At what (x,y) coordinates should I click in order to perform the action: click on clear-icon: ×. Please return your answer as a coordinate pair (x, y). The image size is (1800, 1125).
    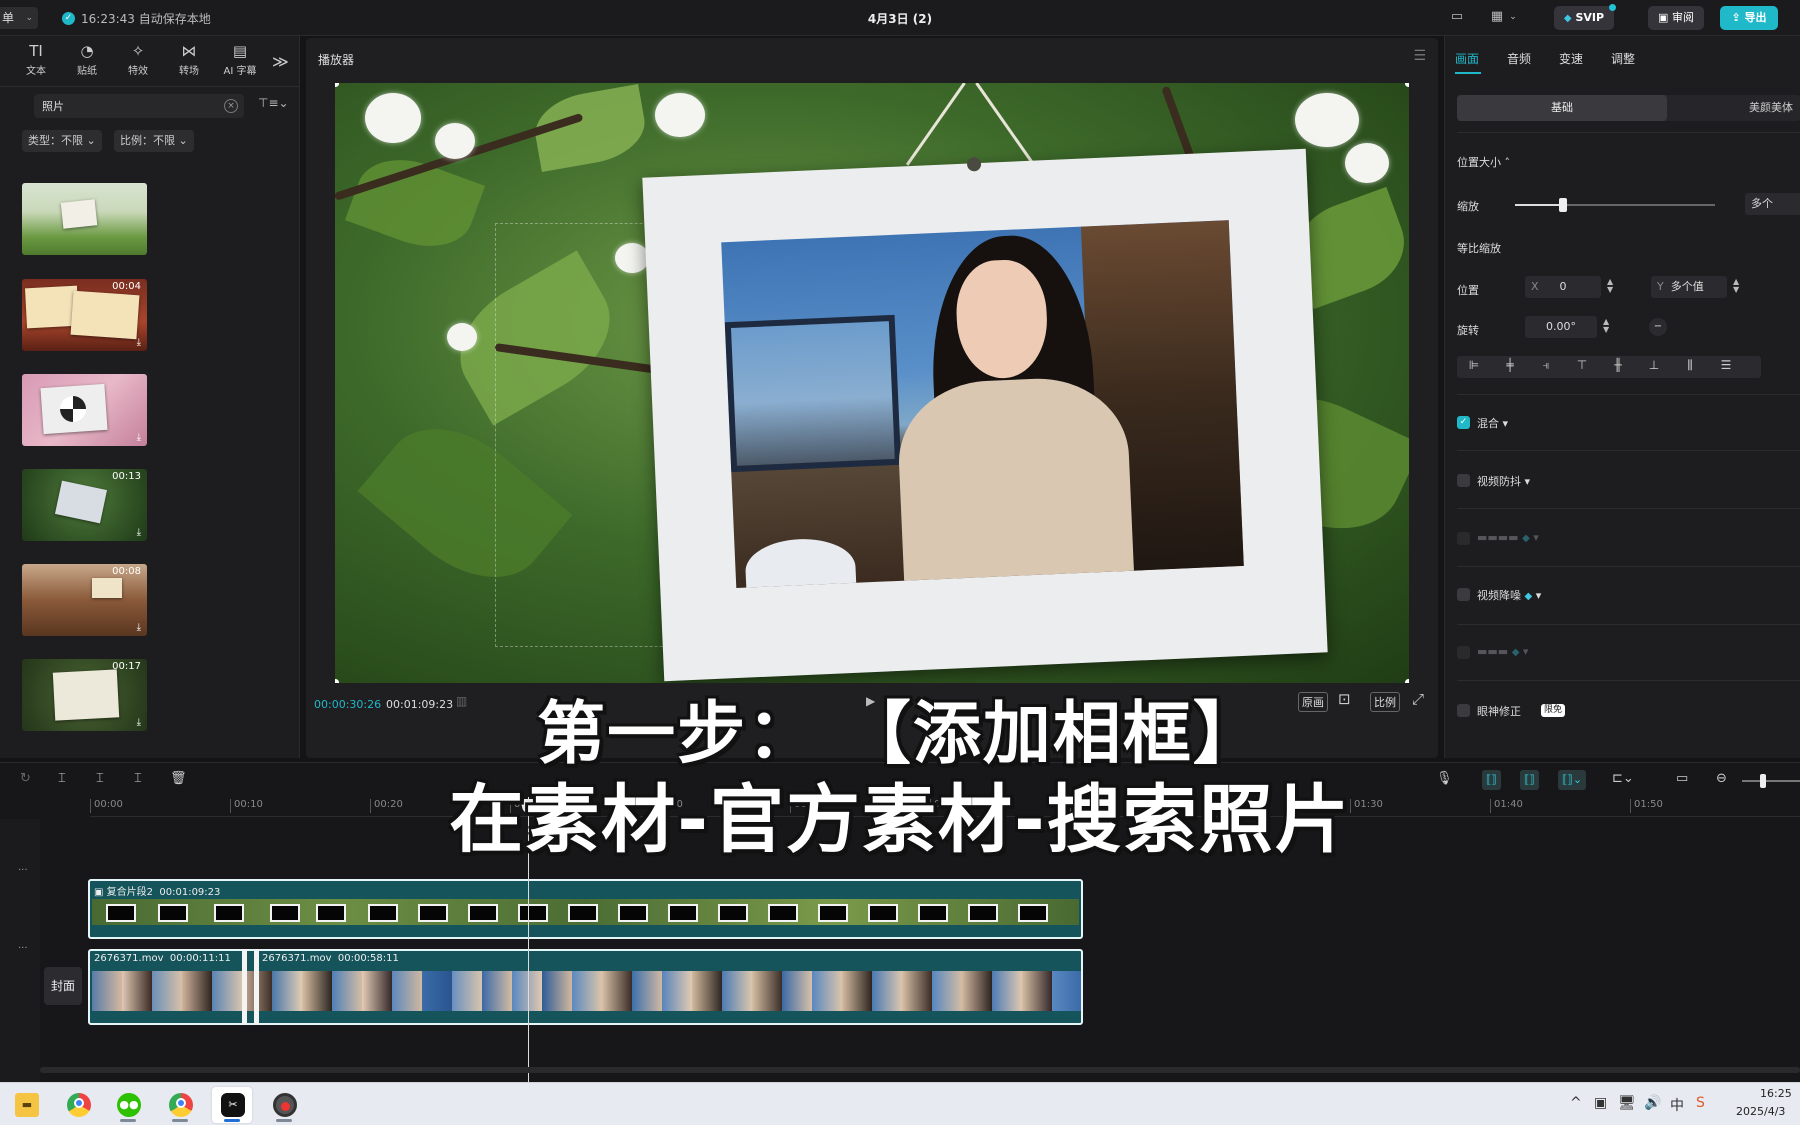
    Looking at the image, I should click on (231, 106).